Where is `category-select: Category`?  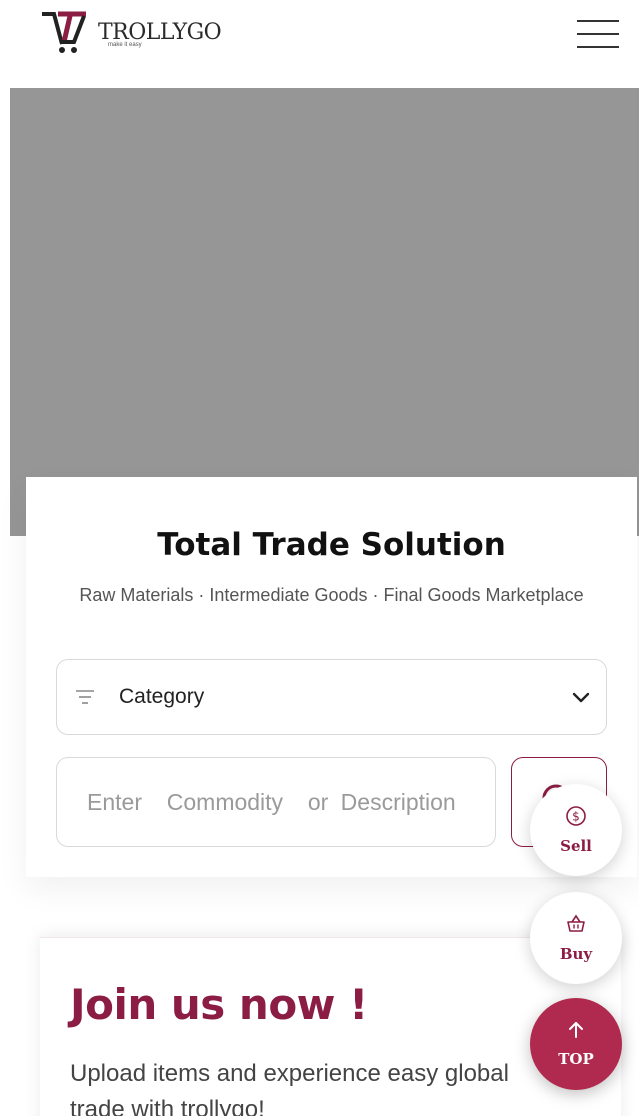
category-select: Category is located at coordinates (331, 697).